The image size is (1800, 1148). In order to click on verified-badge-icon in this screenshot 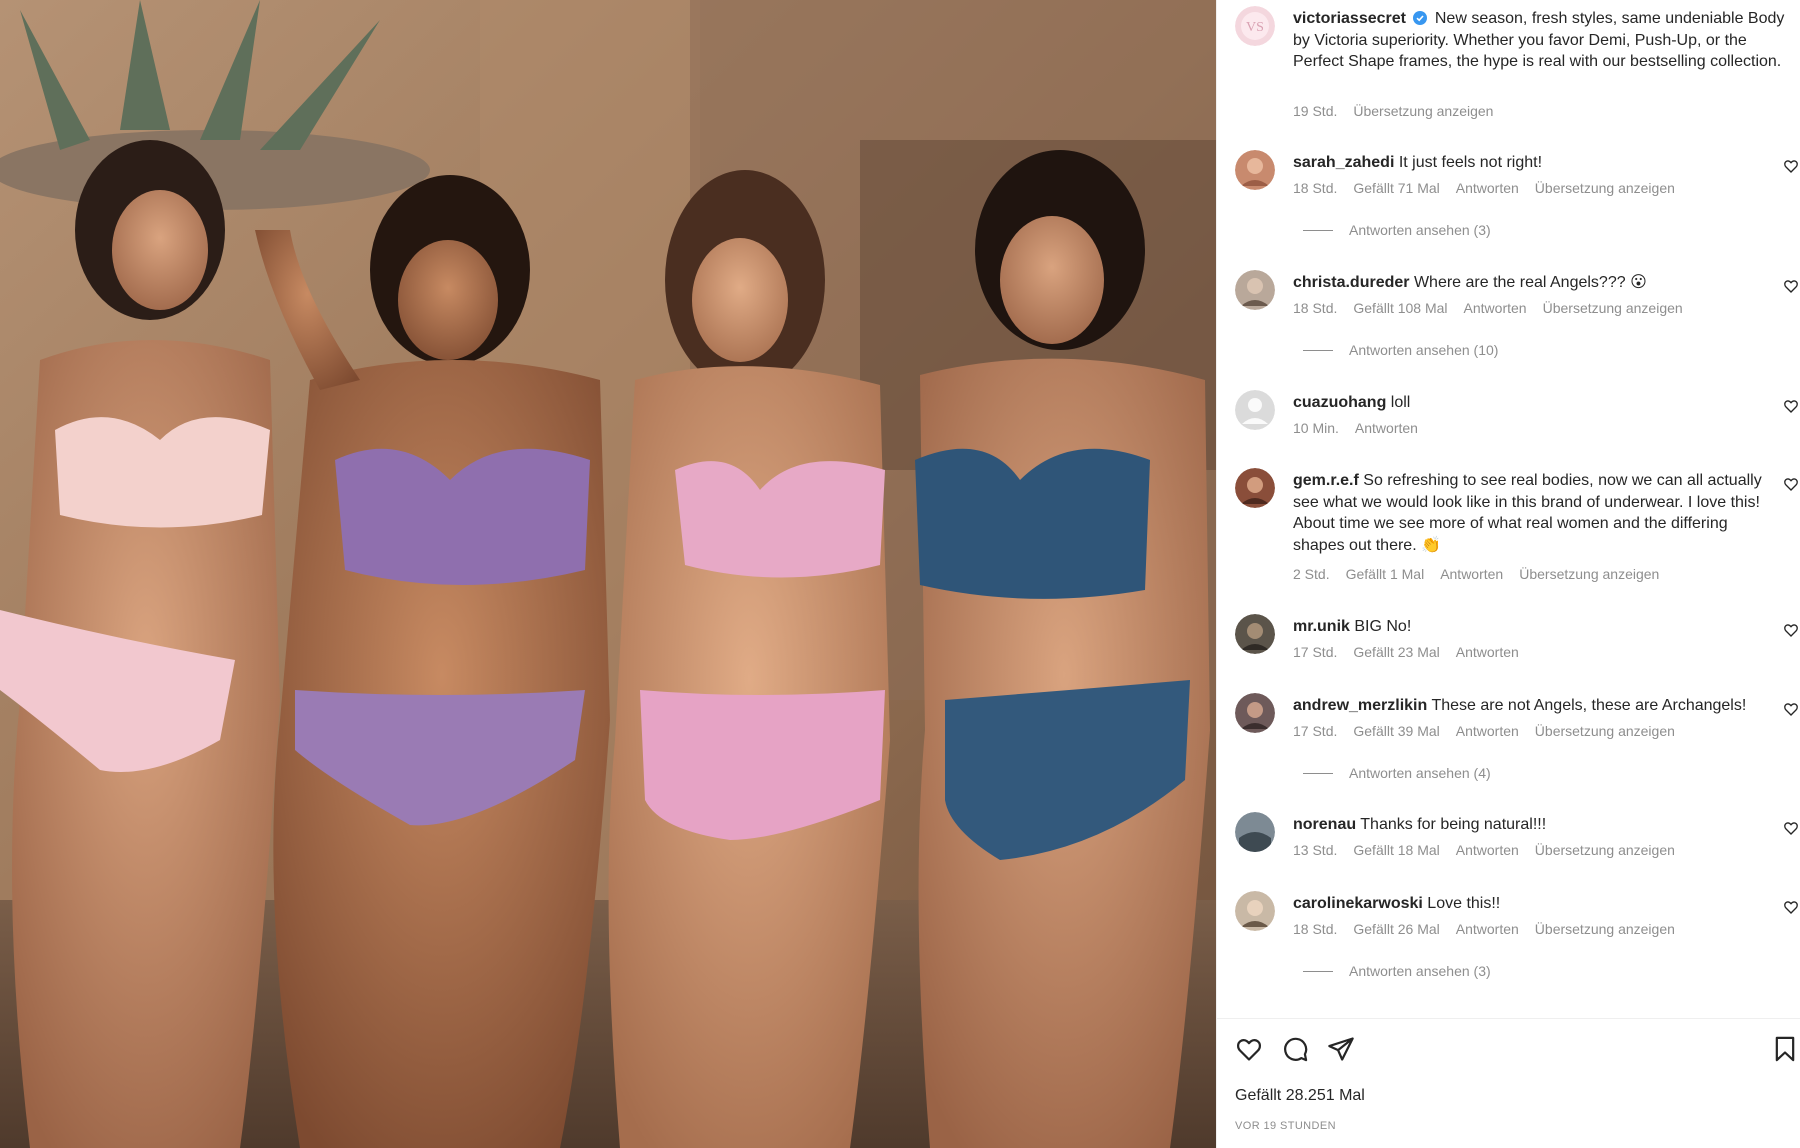, I will do `click(1420, 18)`.